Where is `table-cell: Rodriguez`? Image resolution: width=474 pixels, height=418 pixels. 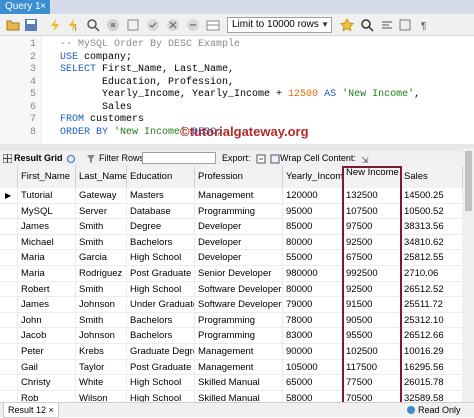 table-cell: Rodriguez is located at coordinates (101, 274).